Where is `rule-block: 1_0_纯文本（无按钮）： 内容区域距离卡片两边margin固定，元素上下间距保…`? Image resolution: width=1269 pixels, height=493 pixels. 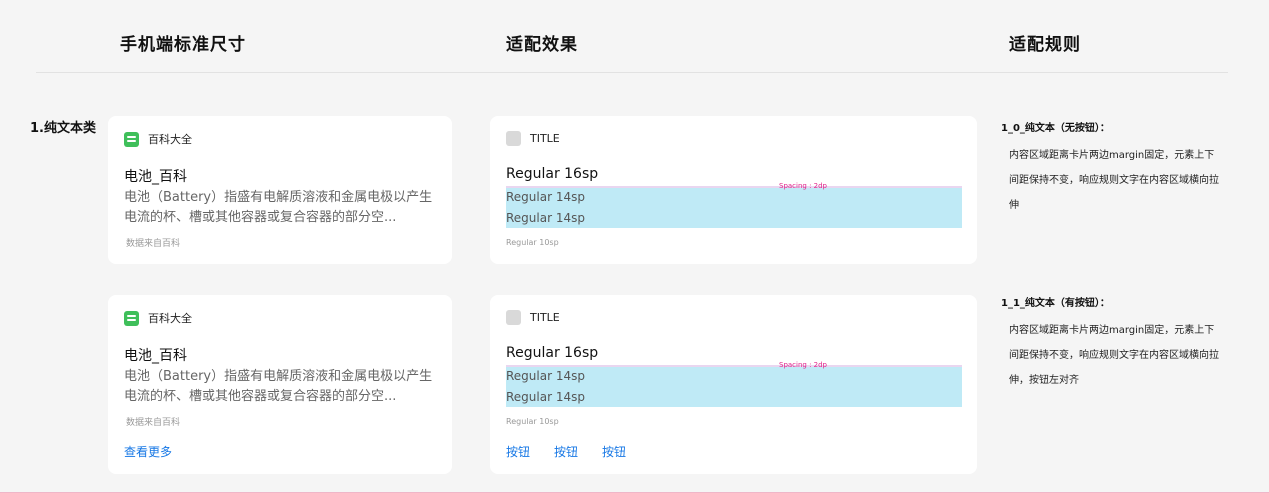
rule-block: 1_0_纯文本（无按钮）： 内容区域距离卡片两边margin固定，元素上下间距保… is located at coordinates (1110, 168).